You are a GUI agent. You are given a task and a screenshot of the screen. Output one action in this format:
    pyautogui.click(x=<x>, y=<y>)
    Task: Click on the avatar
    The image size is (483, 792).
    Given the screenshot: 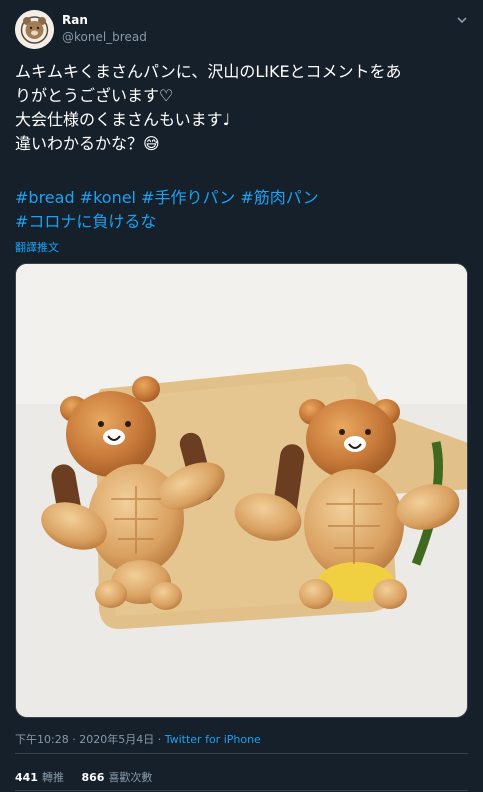 What is the action you would take?
    pyautogui.click(x=34, y=29)
    